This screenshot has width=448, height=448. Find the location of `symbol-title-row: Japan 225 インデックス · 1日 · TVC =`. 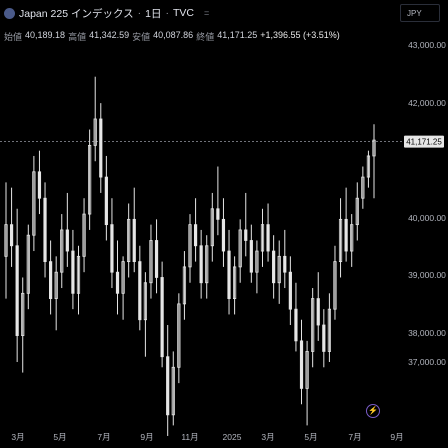

symbol-title-row: Japan 225 インデックス · 1日 · TVC = is located at coordinates (106, 13).